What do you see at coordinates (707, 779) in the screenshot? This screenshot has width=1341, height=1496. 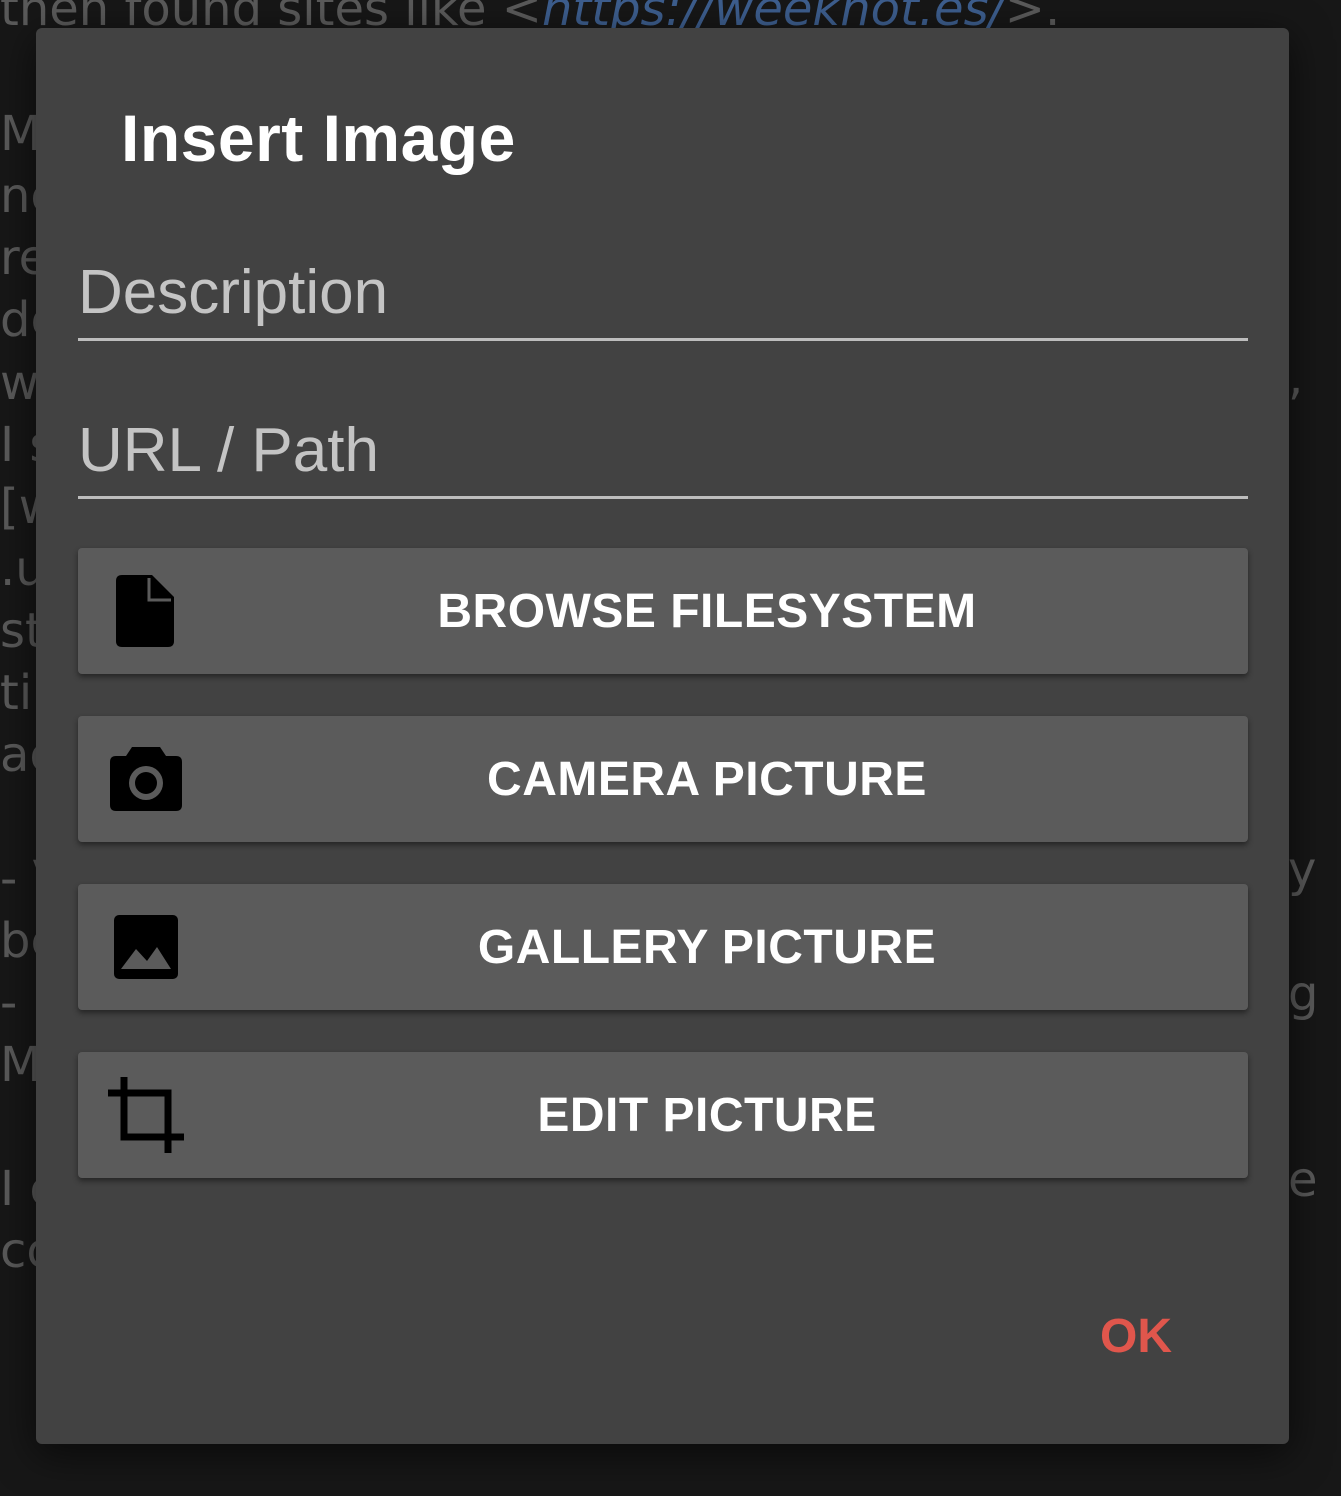 I see `camera-picture-label: CAMERA PICTURE` at bounding box center [707, 779].